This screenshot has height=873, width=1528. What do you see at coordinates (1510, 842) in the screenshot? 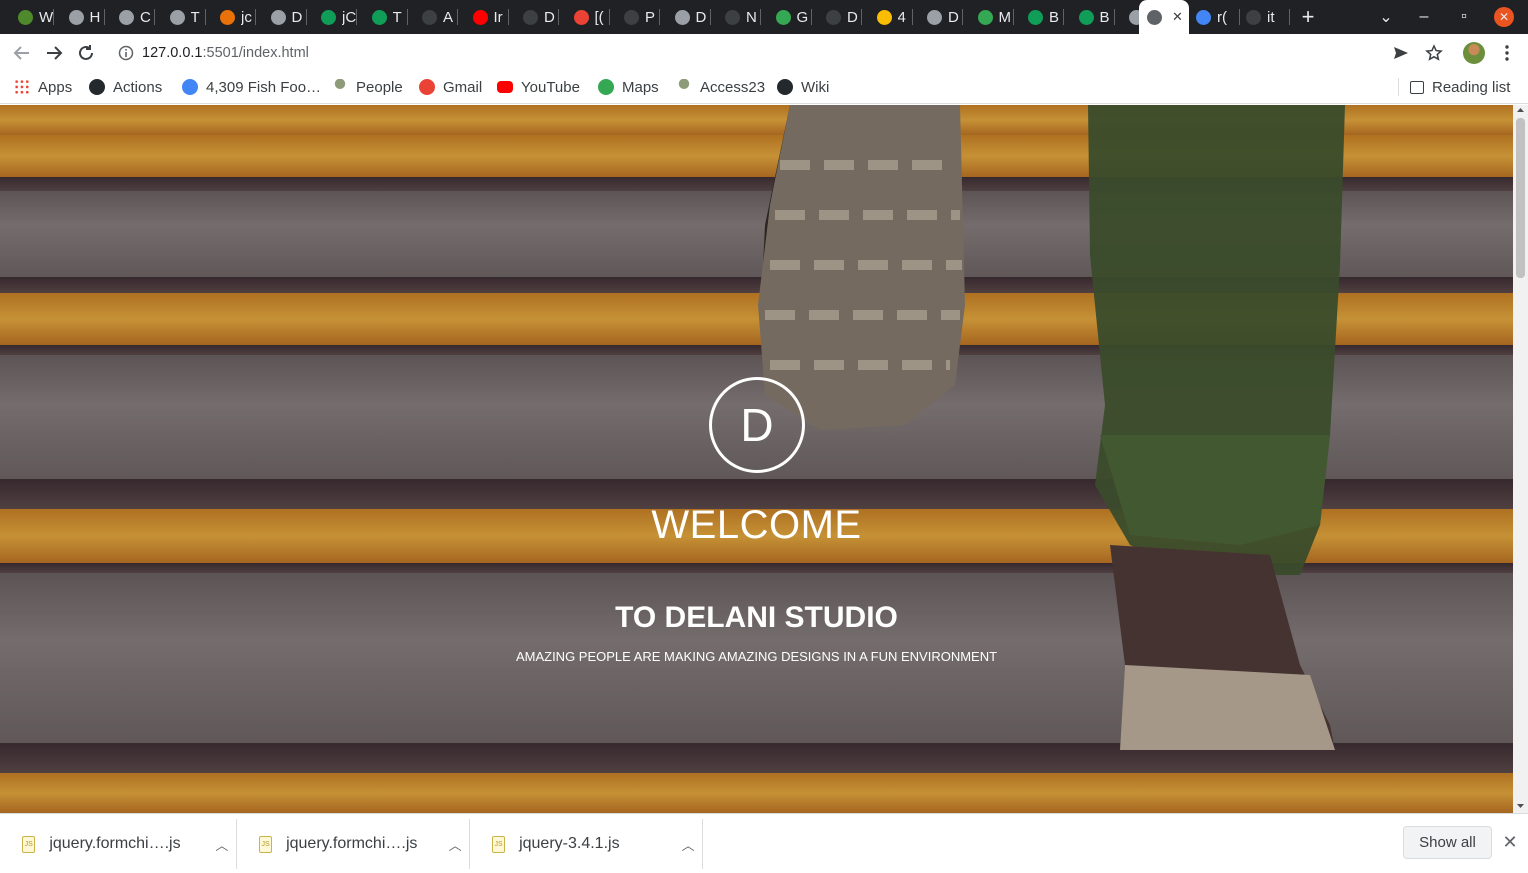
I see `close-icon: ✕` at bounding box center [1510, 842].